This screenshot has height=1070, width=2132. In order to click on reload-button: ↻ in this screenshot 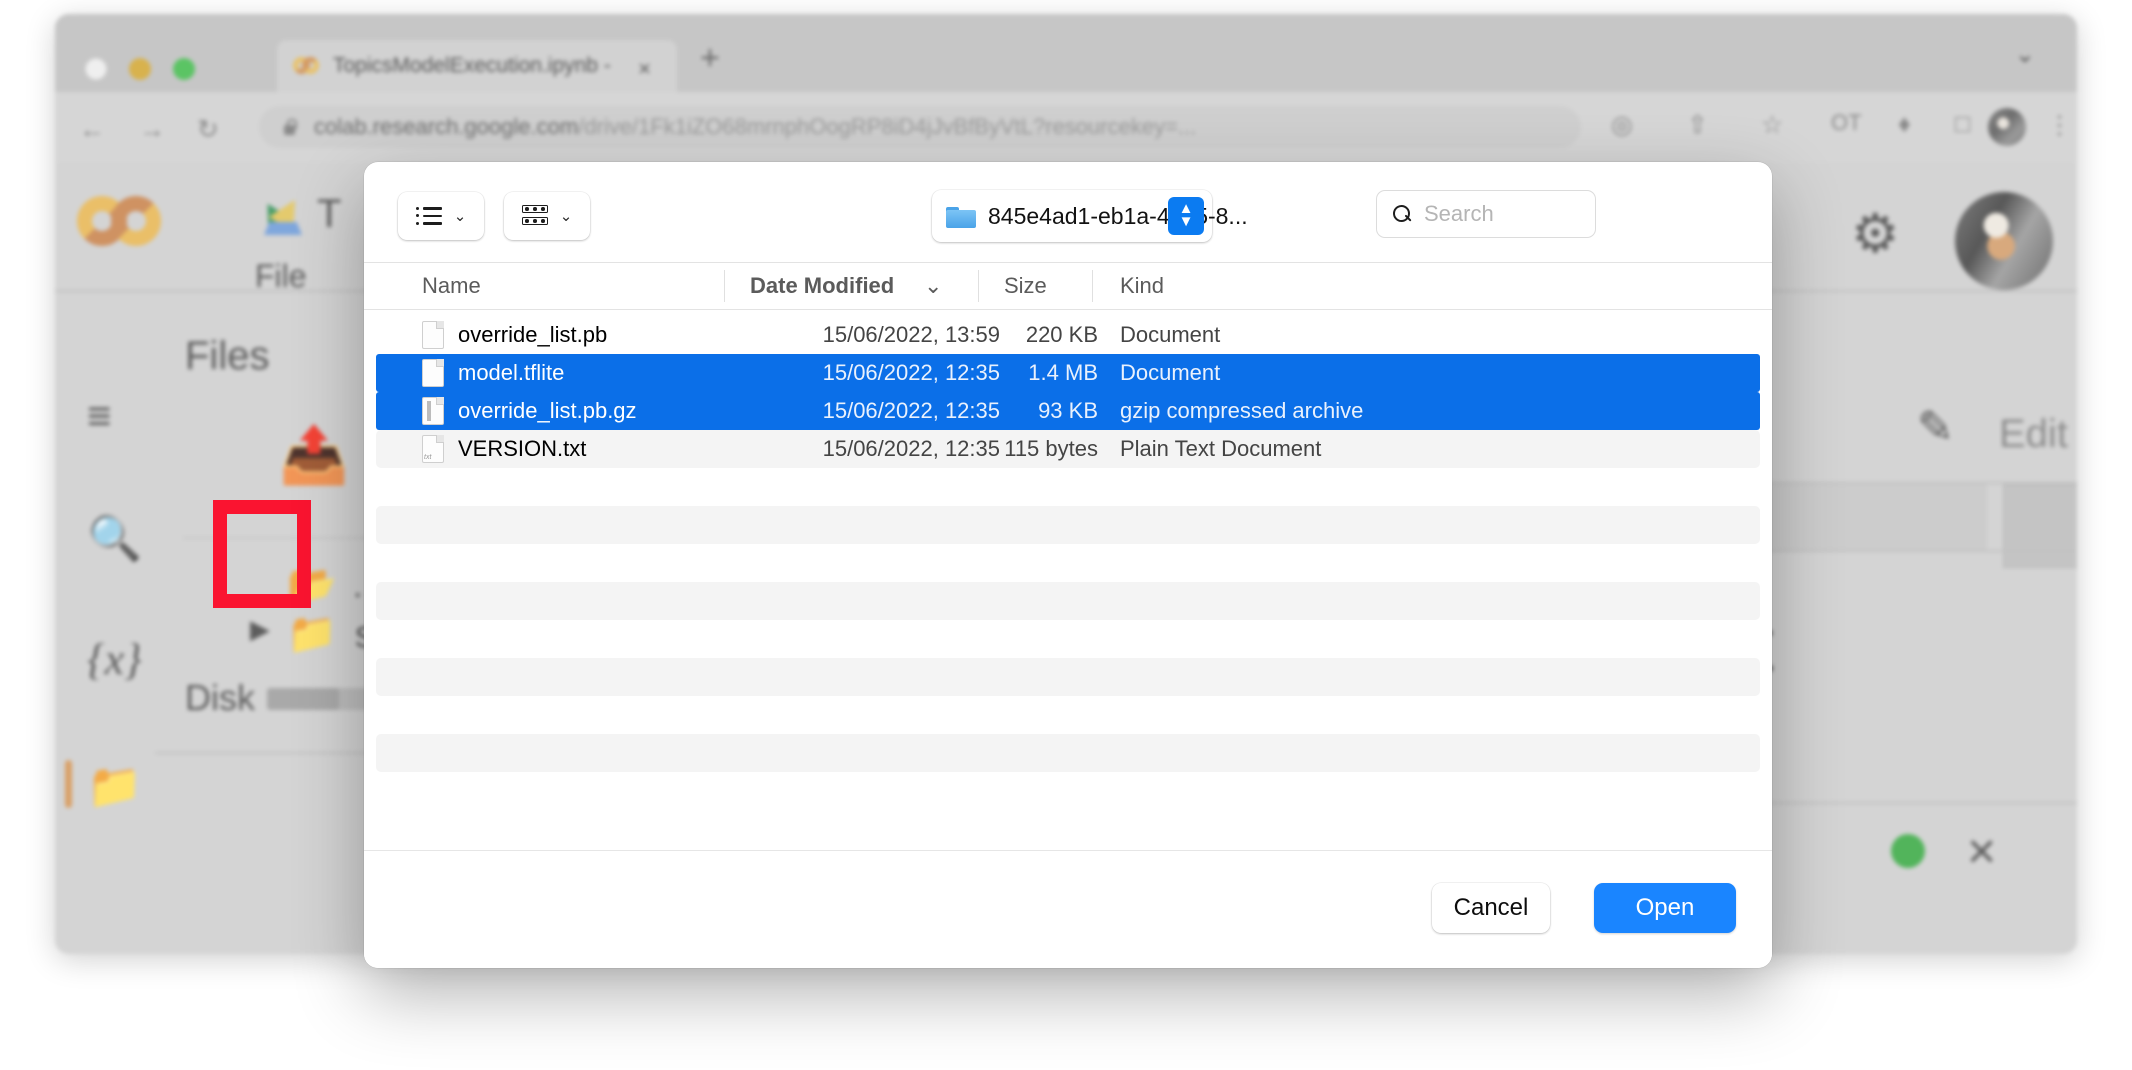, I will do `click(208, 129)`.